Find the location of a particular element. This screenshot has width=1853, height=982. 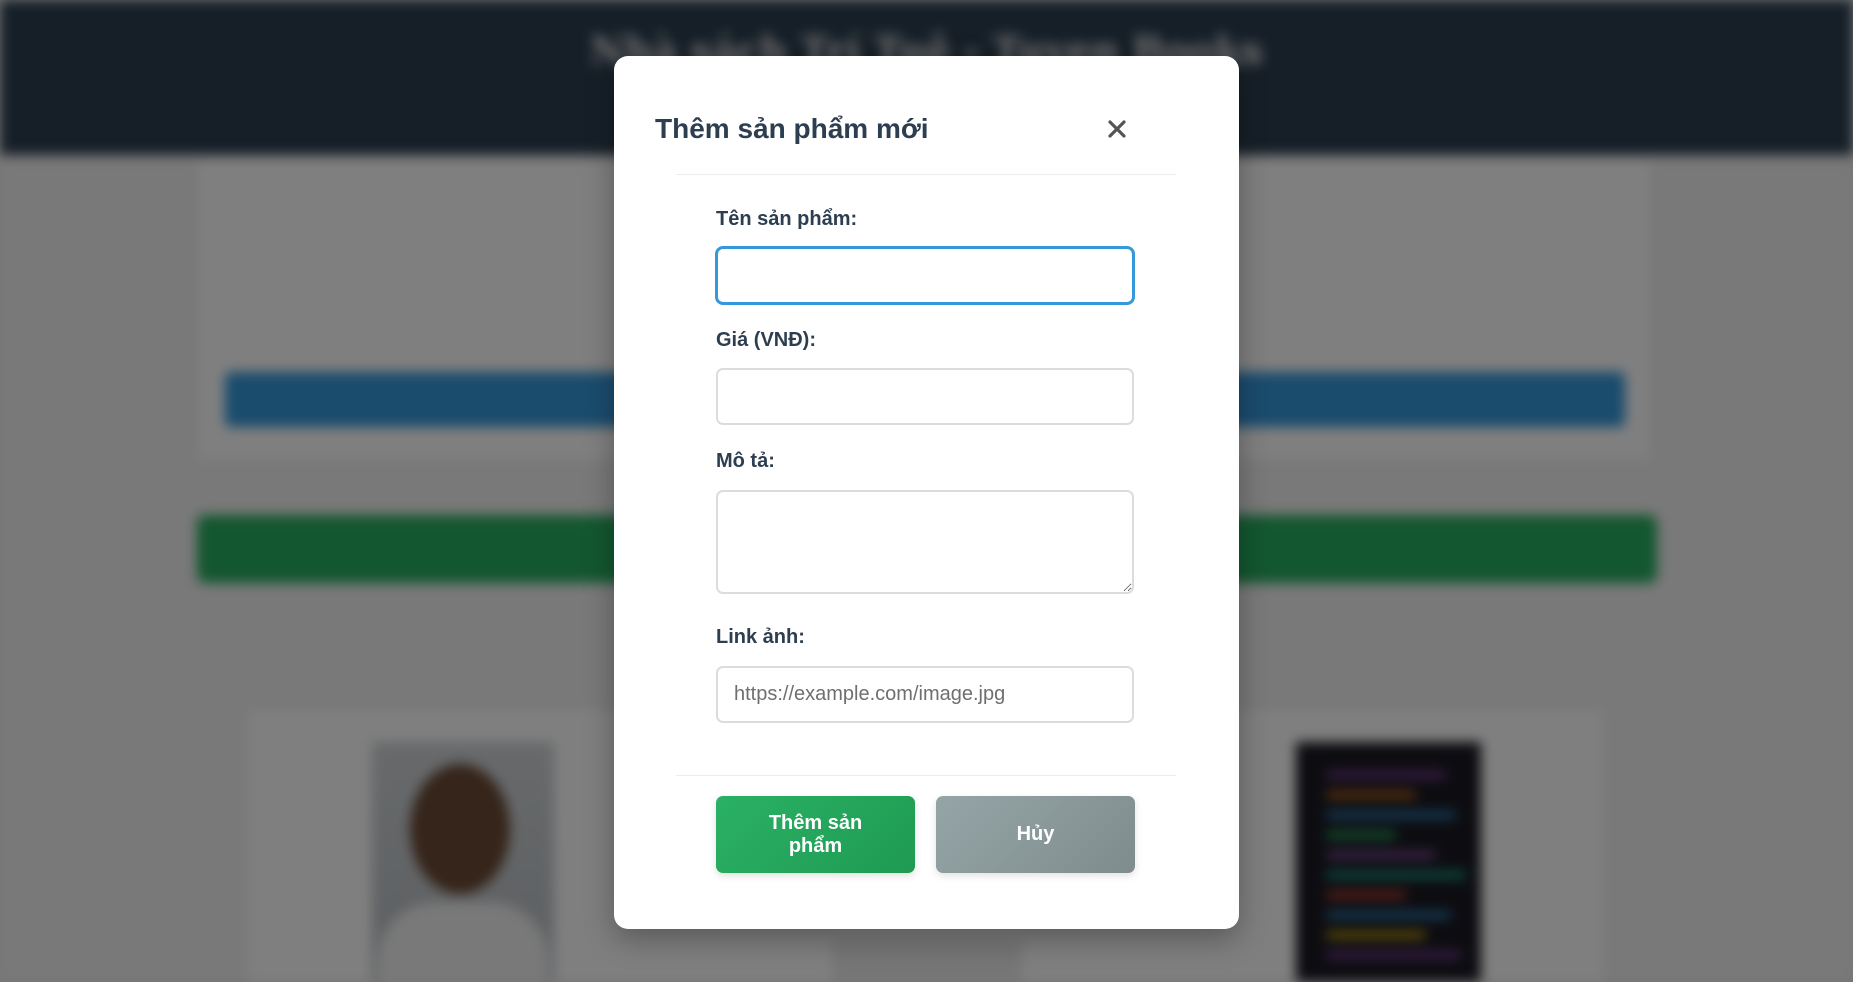

image-link-input is located at coordinates (925, 694).